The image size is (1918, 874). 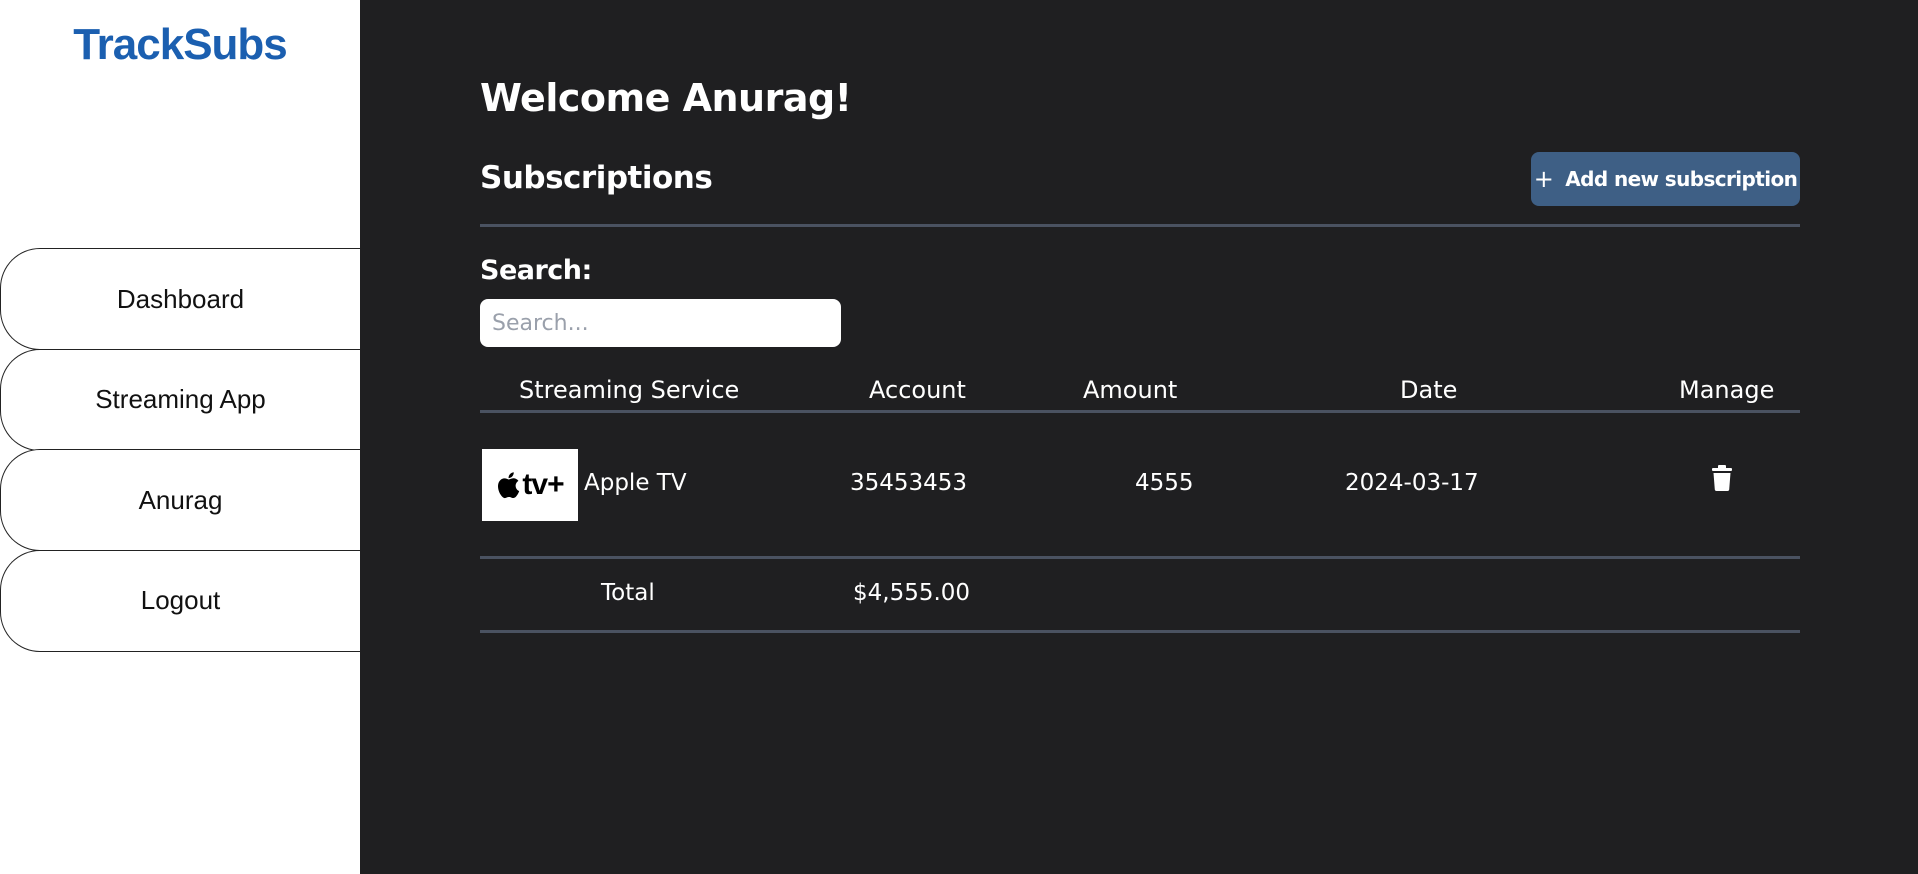 I want to click on add-subscription-label: Add new subscription, so click(x=1681, y=179).